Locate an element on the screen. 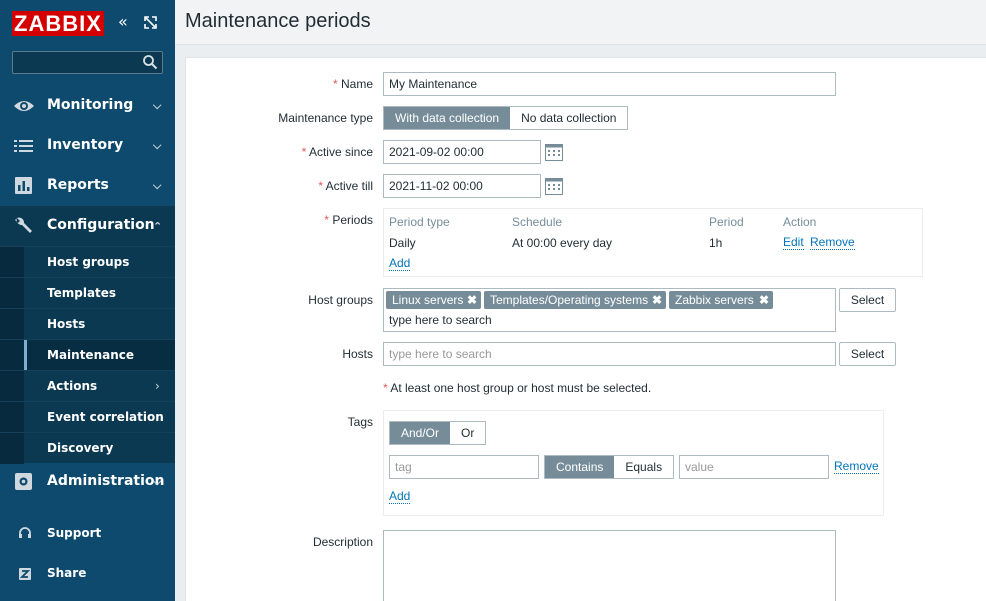 Image resolution: width=986 pixels, height=601 pixels. hosts-label: Hosts is located at coordinates (357, 354).